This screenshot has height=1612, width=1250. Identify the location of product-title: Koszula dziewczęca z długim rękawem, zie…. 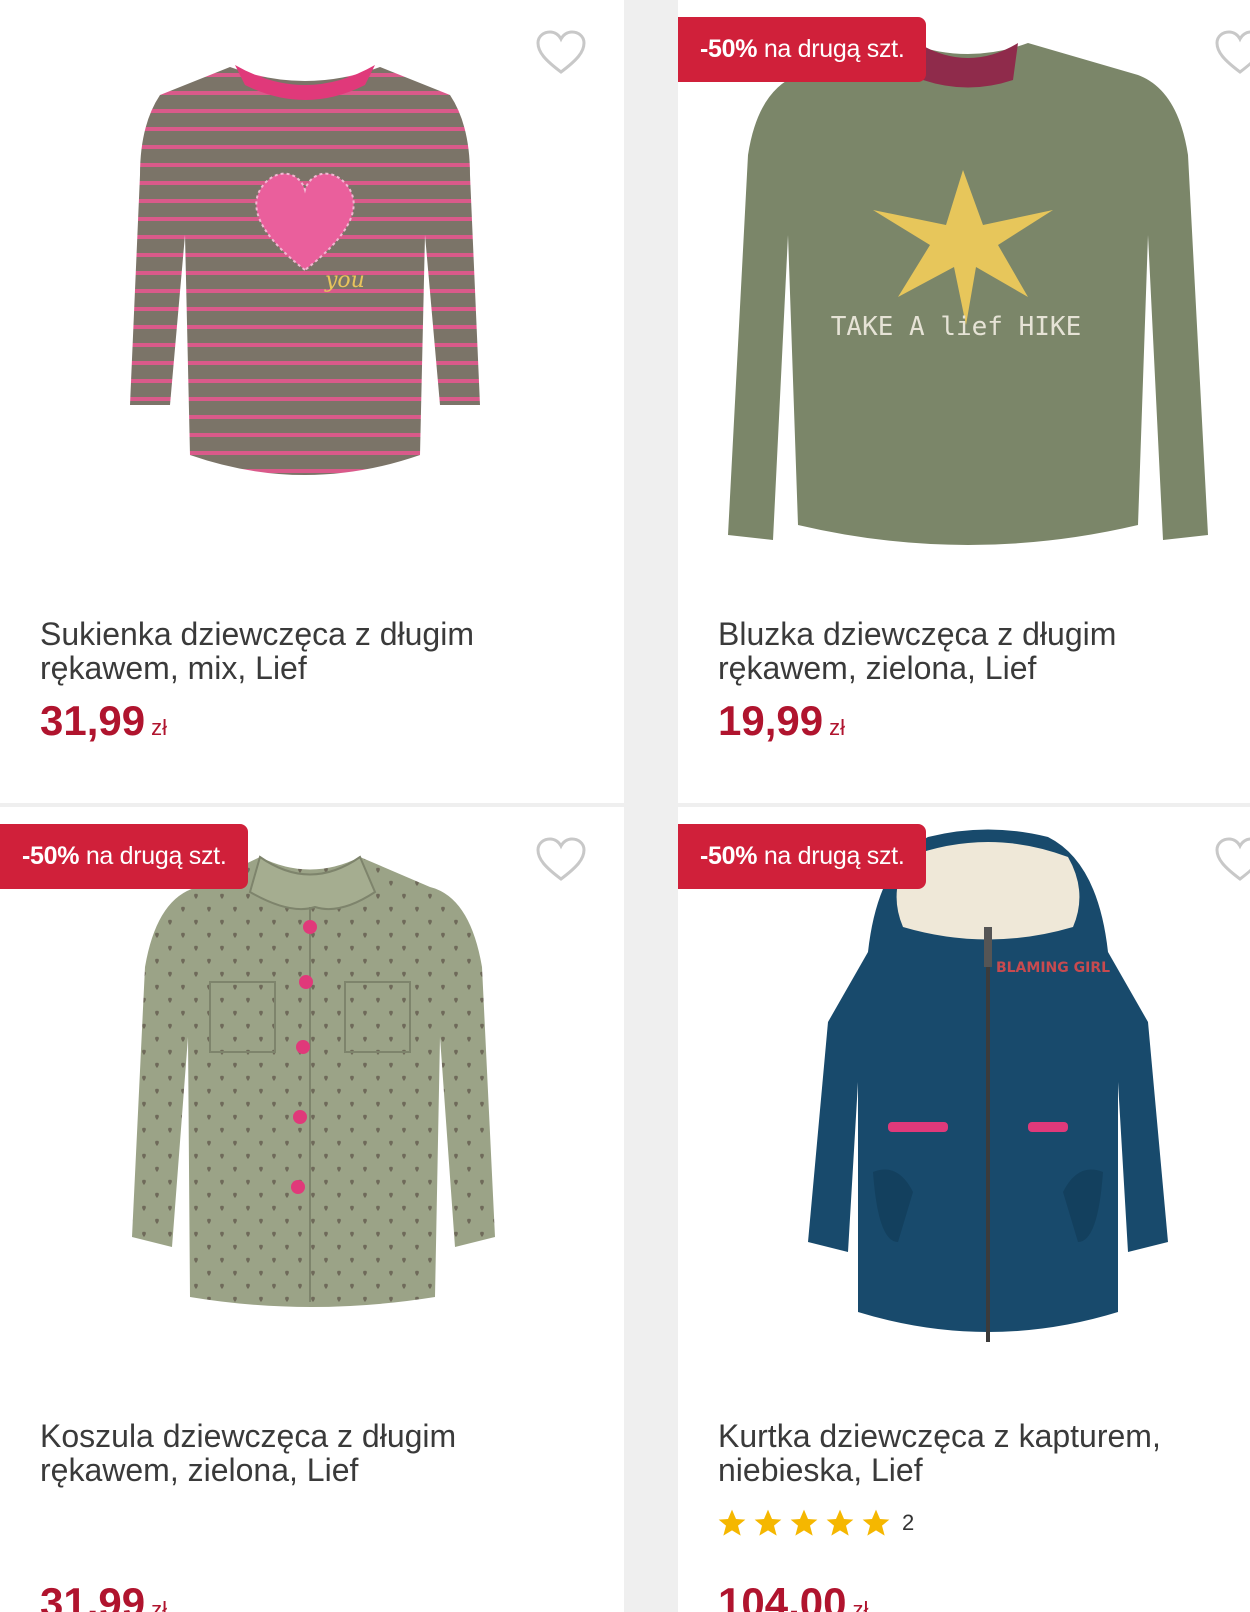
(300, 1453).